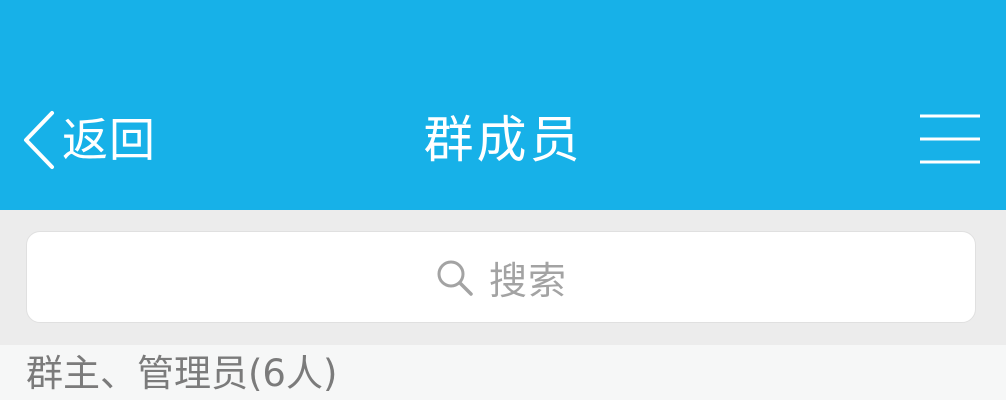 This screenshot has width=1006, height=400. Describe the element at coordinates (455, 278) in the screenshot. I see `search-icon` at that location.